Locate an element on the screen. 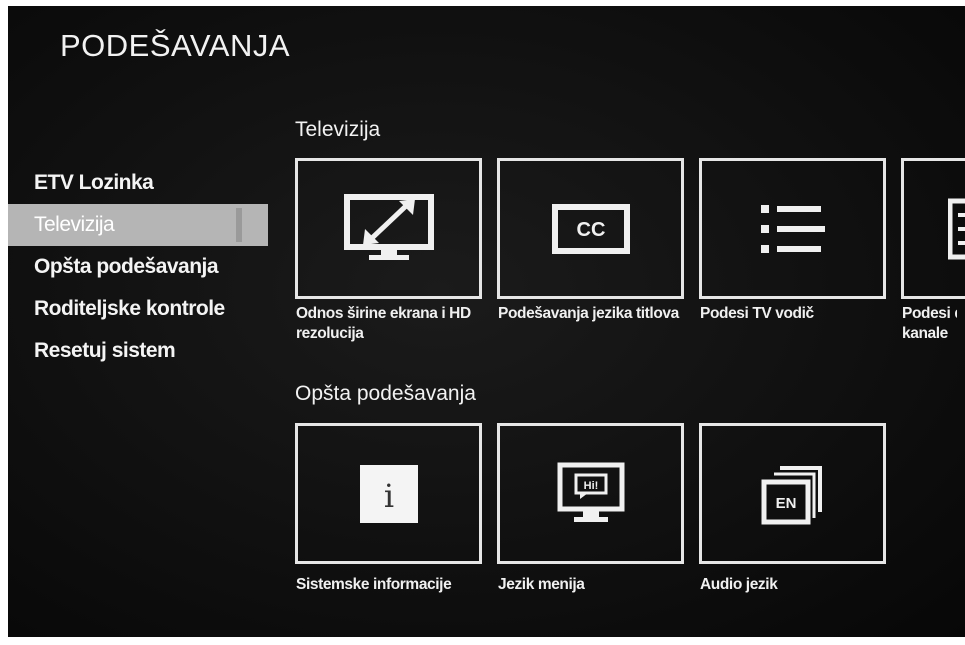  tile-tv-guide is located at coordinates (792, 228).